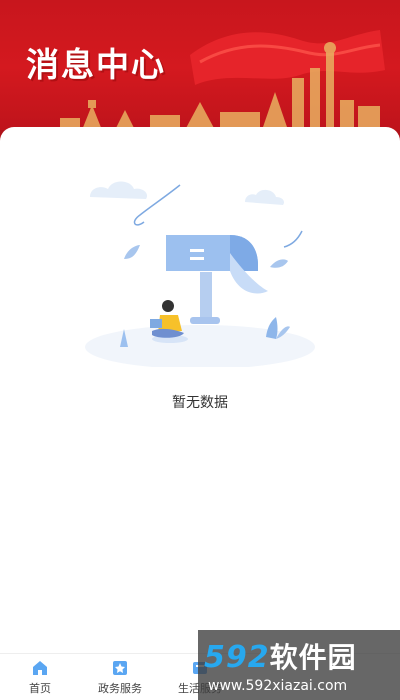 Image resolution: width=400 pixels, height=700 pixels. I want to click on watermark: 592软件园 www.592xiazai.com, so click(299, 665).